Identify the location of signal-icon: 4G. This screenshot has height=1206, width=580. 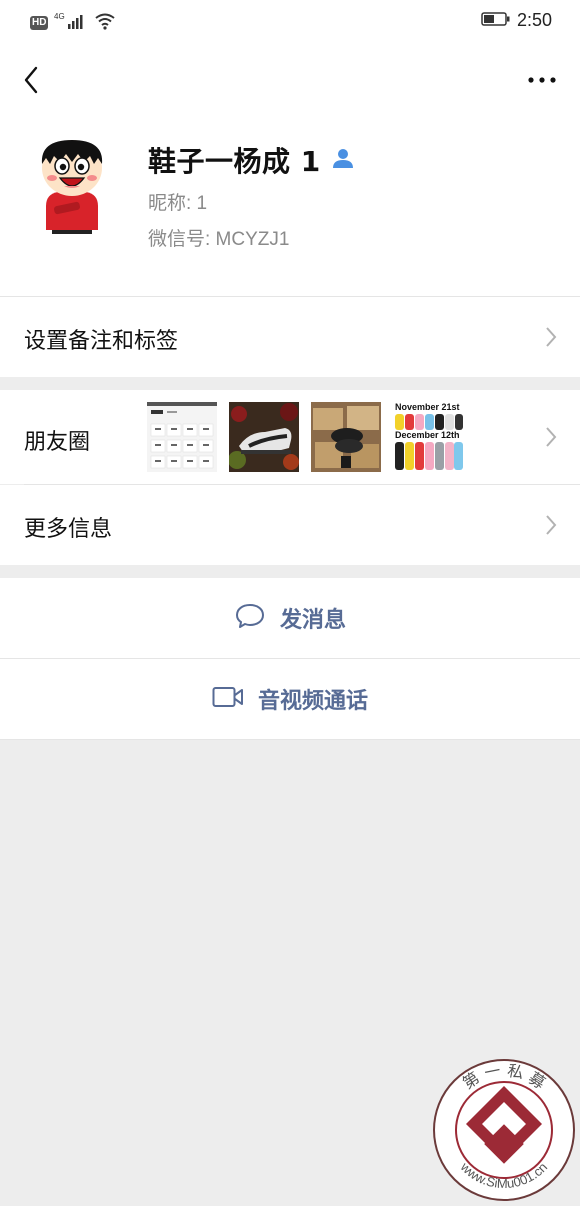
(71, 23).